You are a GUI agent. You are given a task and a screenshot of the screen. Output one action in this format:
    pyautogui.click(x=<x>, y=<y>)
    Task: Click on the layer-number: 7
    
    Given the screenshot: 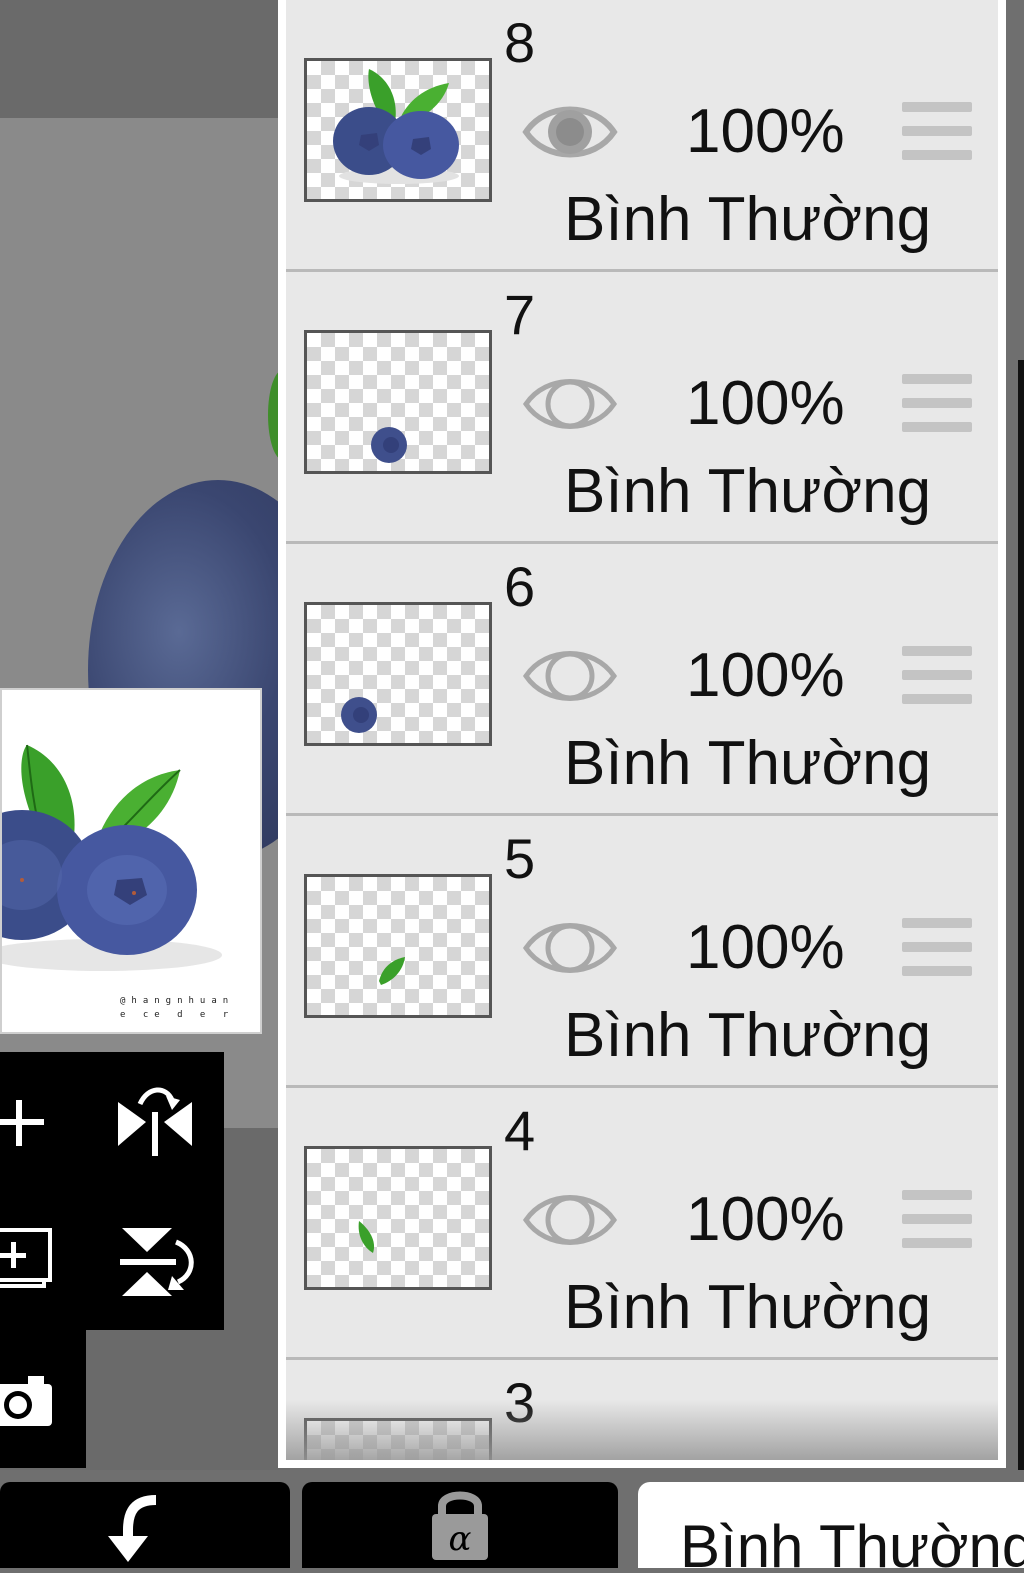 What is the action you would take?
    pyautogui.click(x=520, y=314)
    